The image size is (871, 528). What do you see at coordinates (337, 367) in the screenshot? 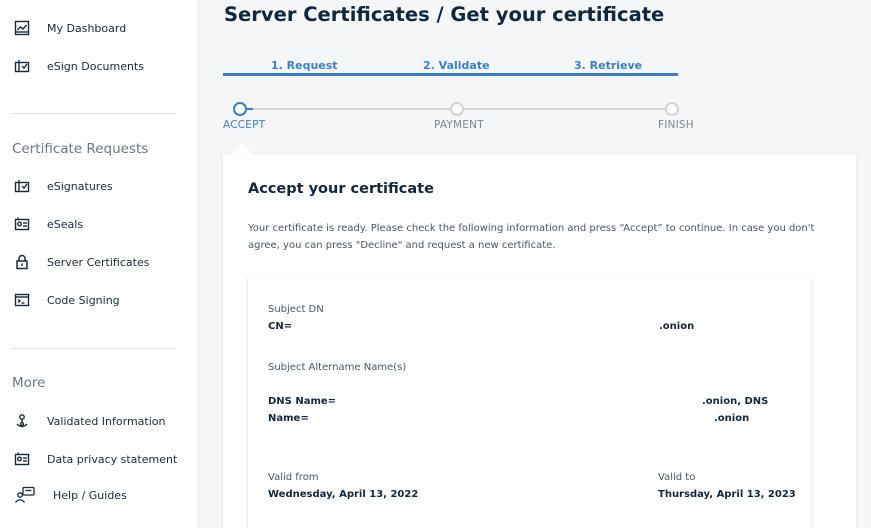
I see `alt-name-label: Subject Altername Name(s)` at bounding box center [337, 367].